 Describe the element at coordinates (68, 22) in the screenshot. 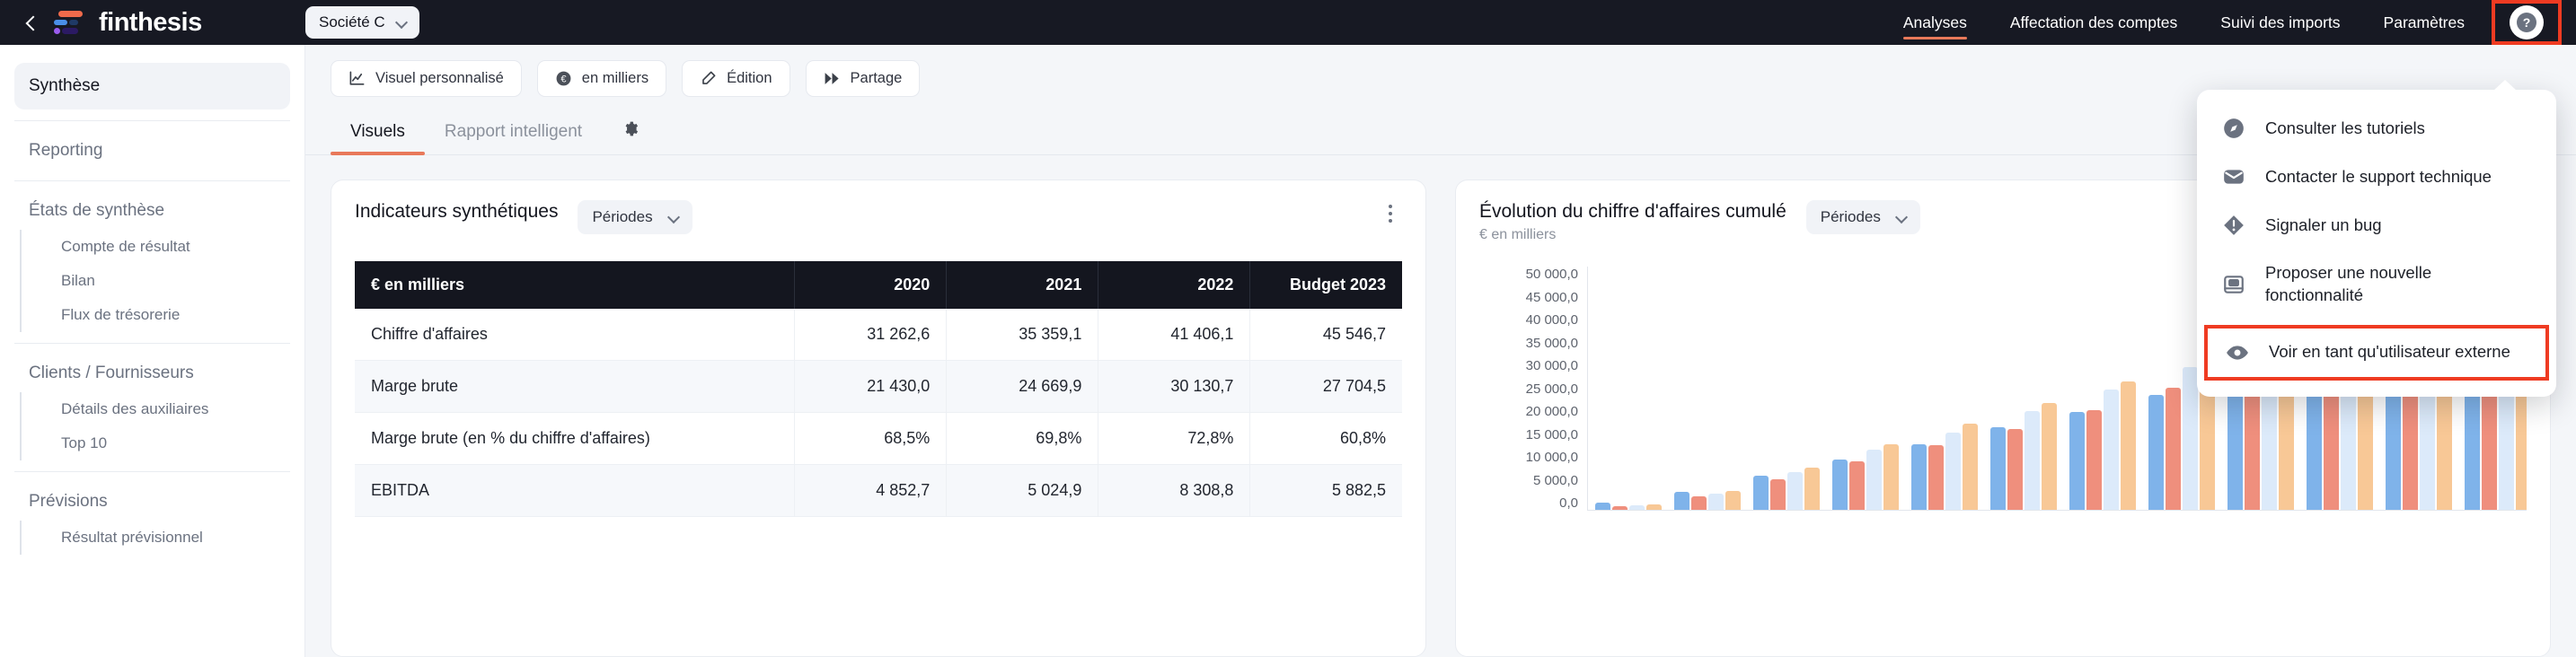

I see `finthesis-logo-icon` at that location.